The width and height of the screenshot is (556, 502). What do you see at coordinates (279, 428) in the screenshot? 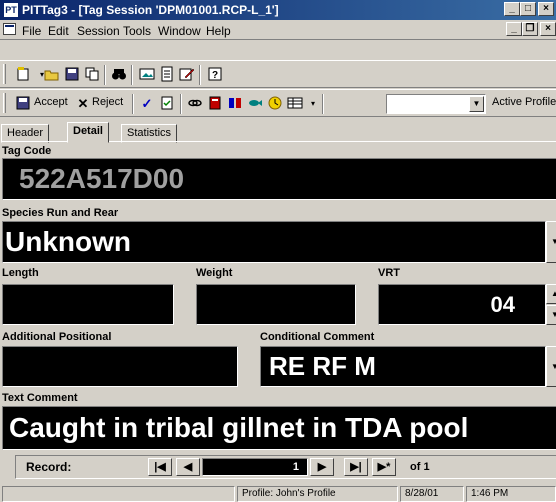
I see `text-comment-field: Caught in tribal gillnet in TDA pool` at bounding box center [279, 428].